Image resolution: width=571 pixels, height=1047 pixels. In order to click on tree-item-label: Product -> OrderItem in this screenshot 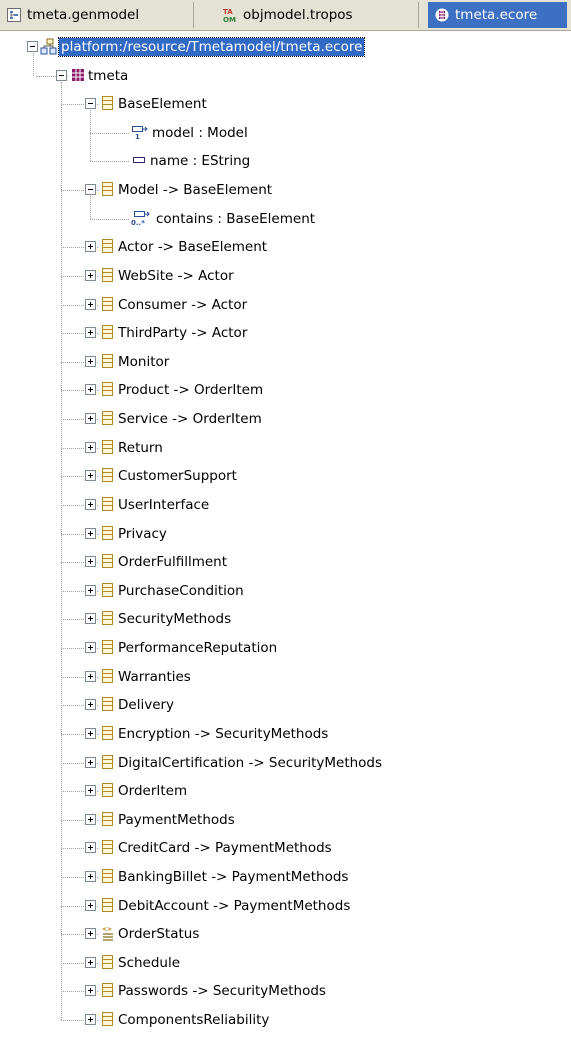, I will do `click(191, 390)`.